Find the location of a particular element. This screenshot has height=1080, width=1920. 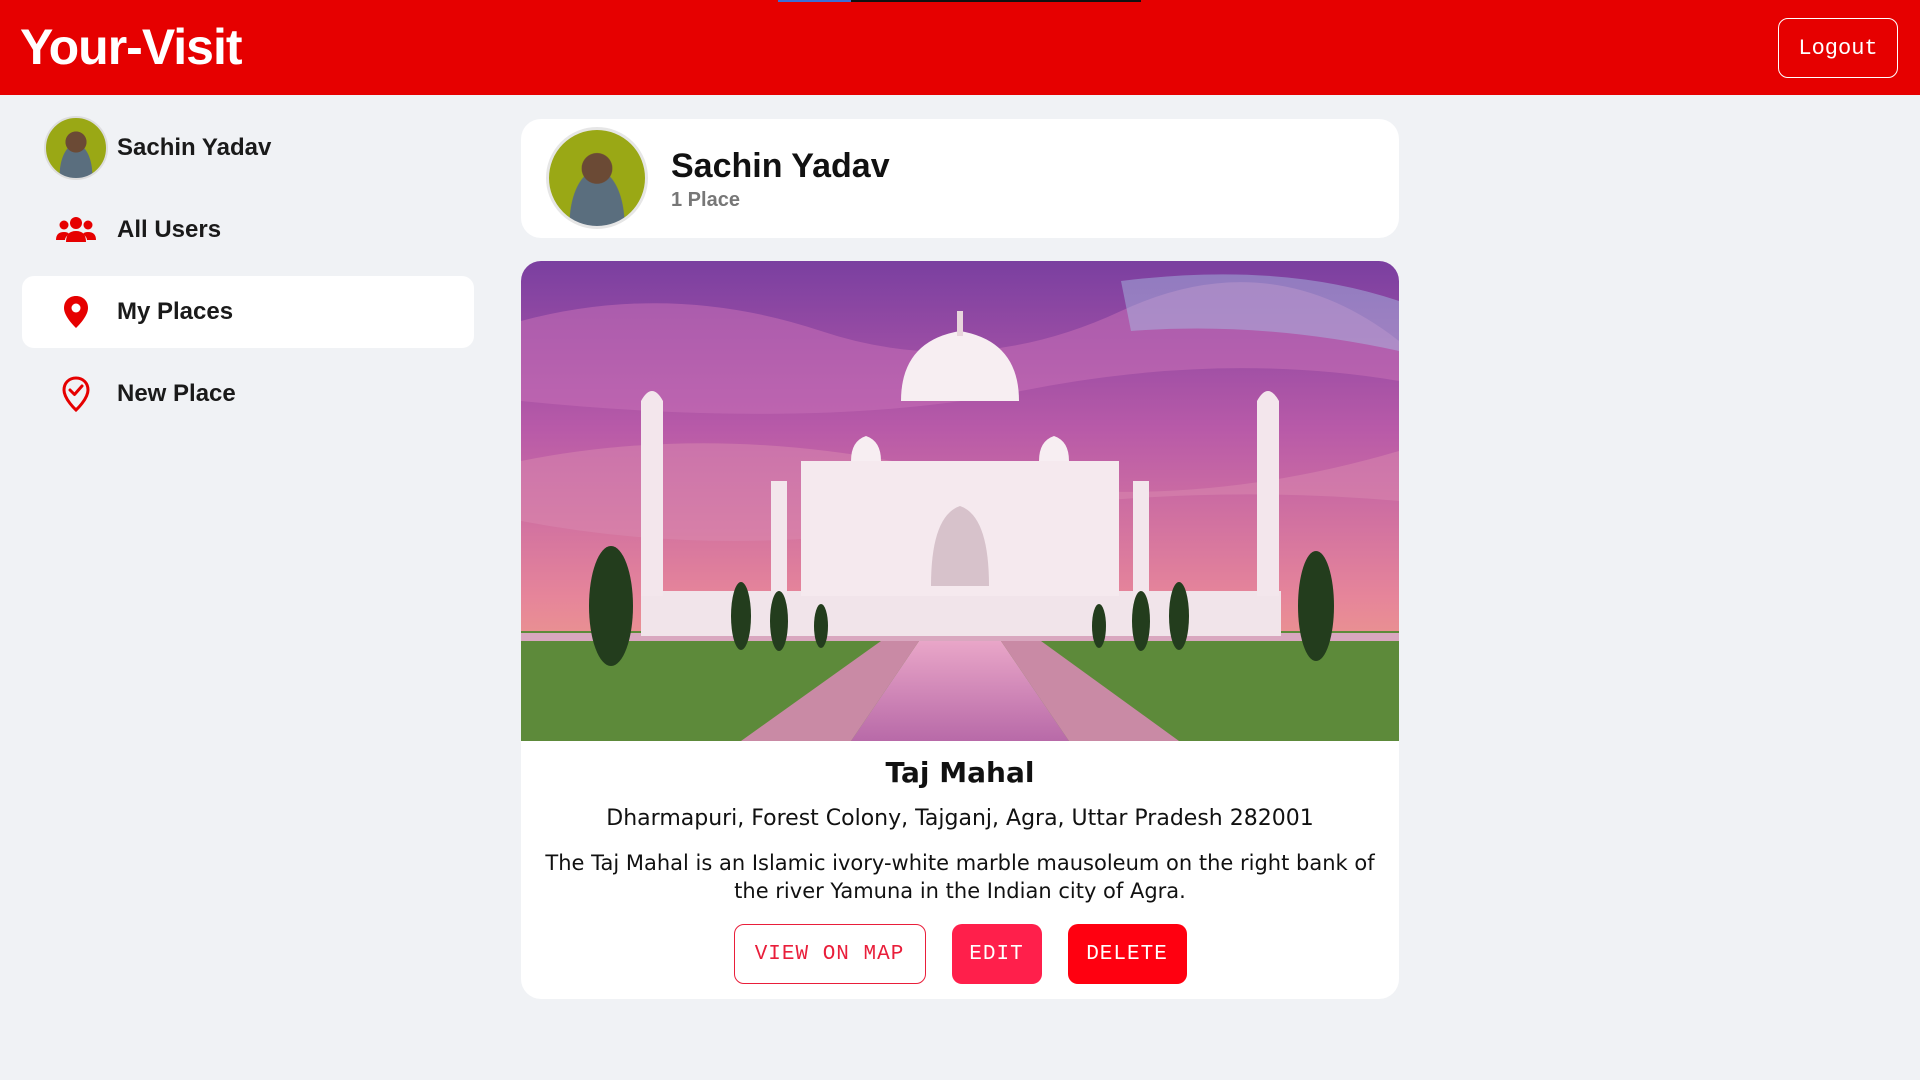

place-title: Taj Mahal is located at coordinates (960, 772).